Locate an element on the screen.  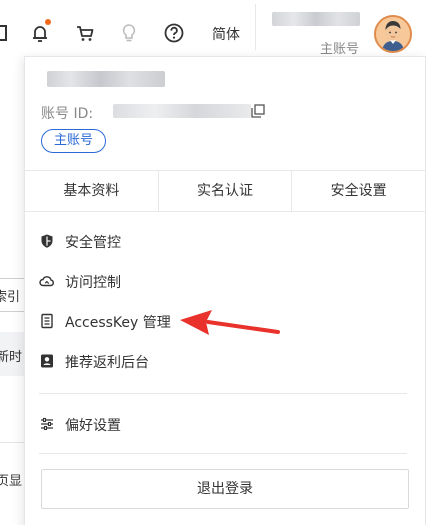
tab-basic-info: 基本资料 is located at coordinates (92, 191).